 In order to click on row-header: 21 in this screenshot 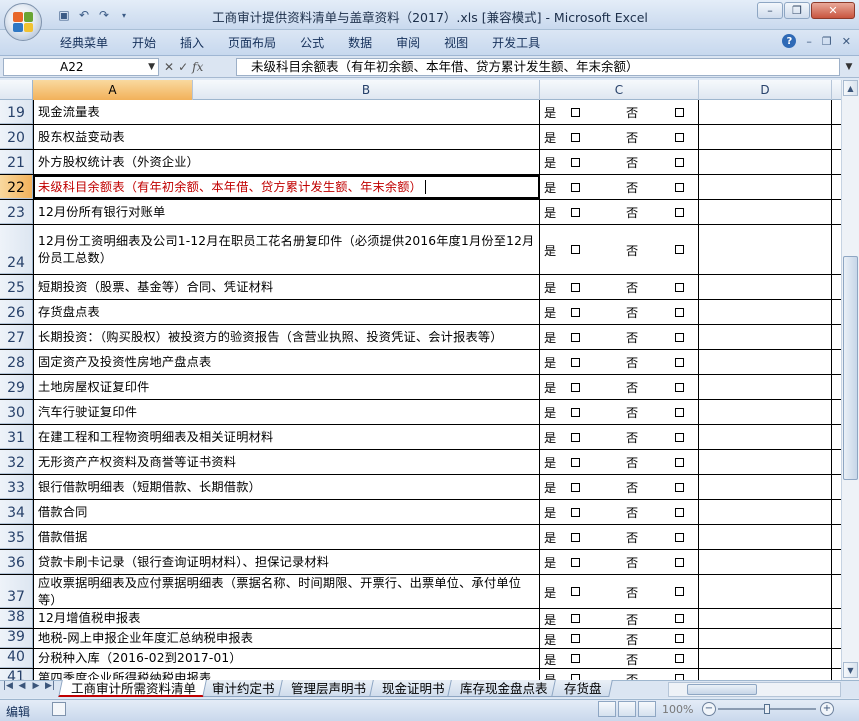, I will do `click(16, 162)`.